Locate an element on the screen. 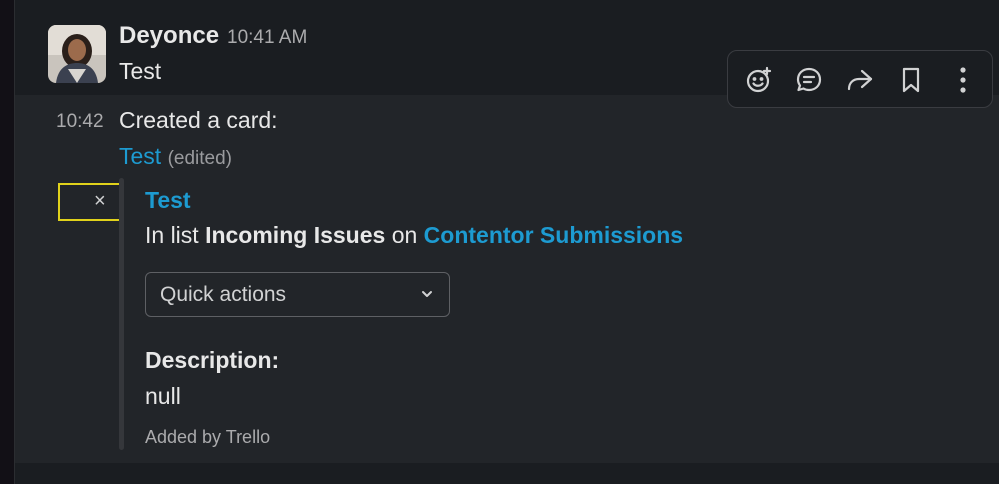 The image size is (999, 484). share-message-button is located at coordinates (860, 80).